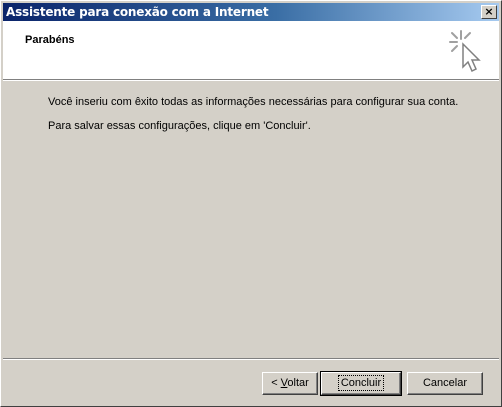 This screenshot has height=407, width=502. What do you see at coordinates (445, 383) in the screenshot?
I see `cancel-button: Cancelar` at bounding box center [445, 383].